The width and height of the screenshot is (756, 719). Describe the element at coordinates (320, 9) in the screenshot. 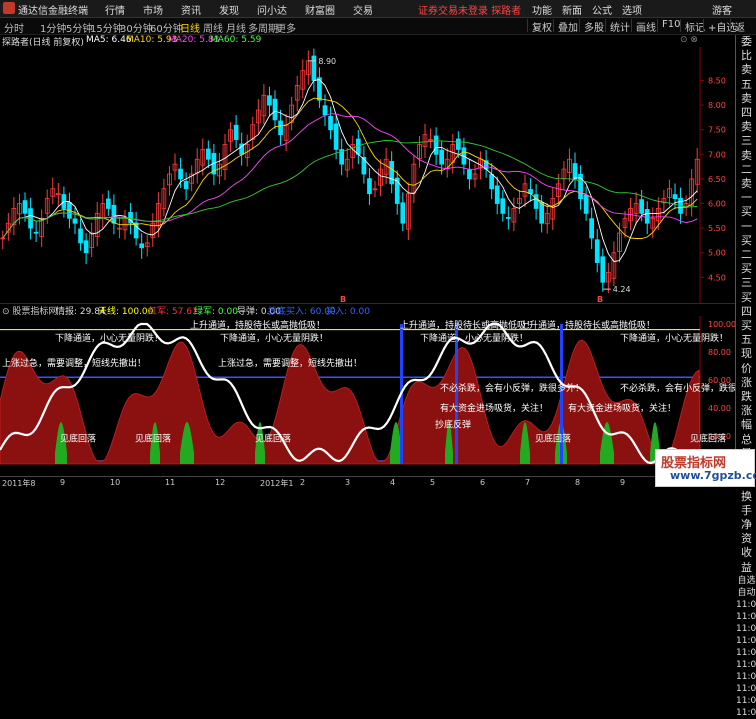

I see `menu-wealth: 财富圈` at that location.